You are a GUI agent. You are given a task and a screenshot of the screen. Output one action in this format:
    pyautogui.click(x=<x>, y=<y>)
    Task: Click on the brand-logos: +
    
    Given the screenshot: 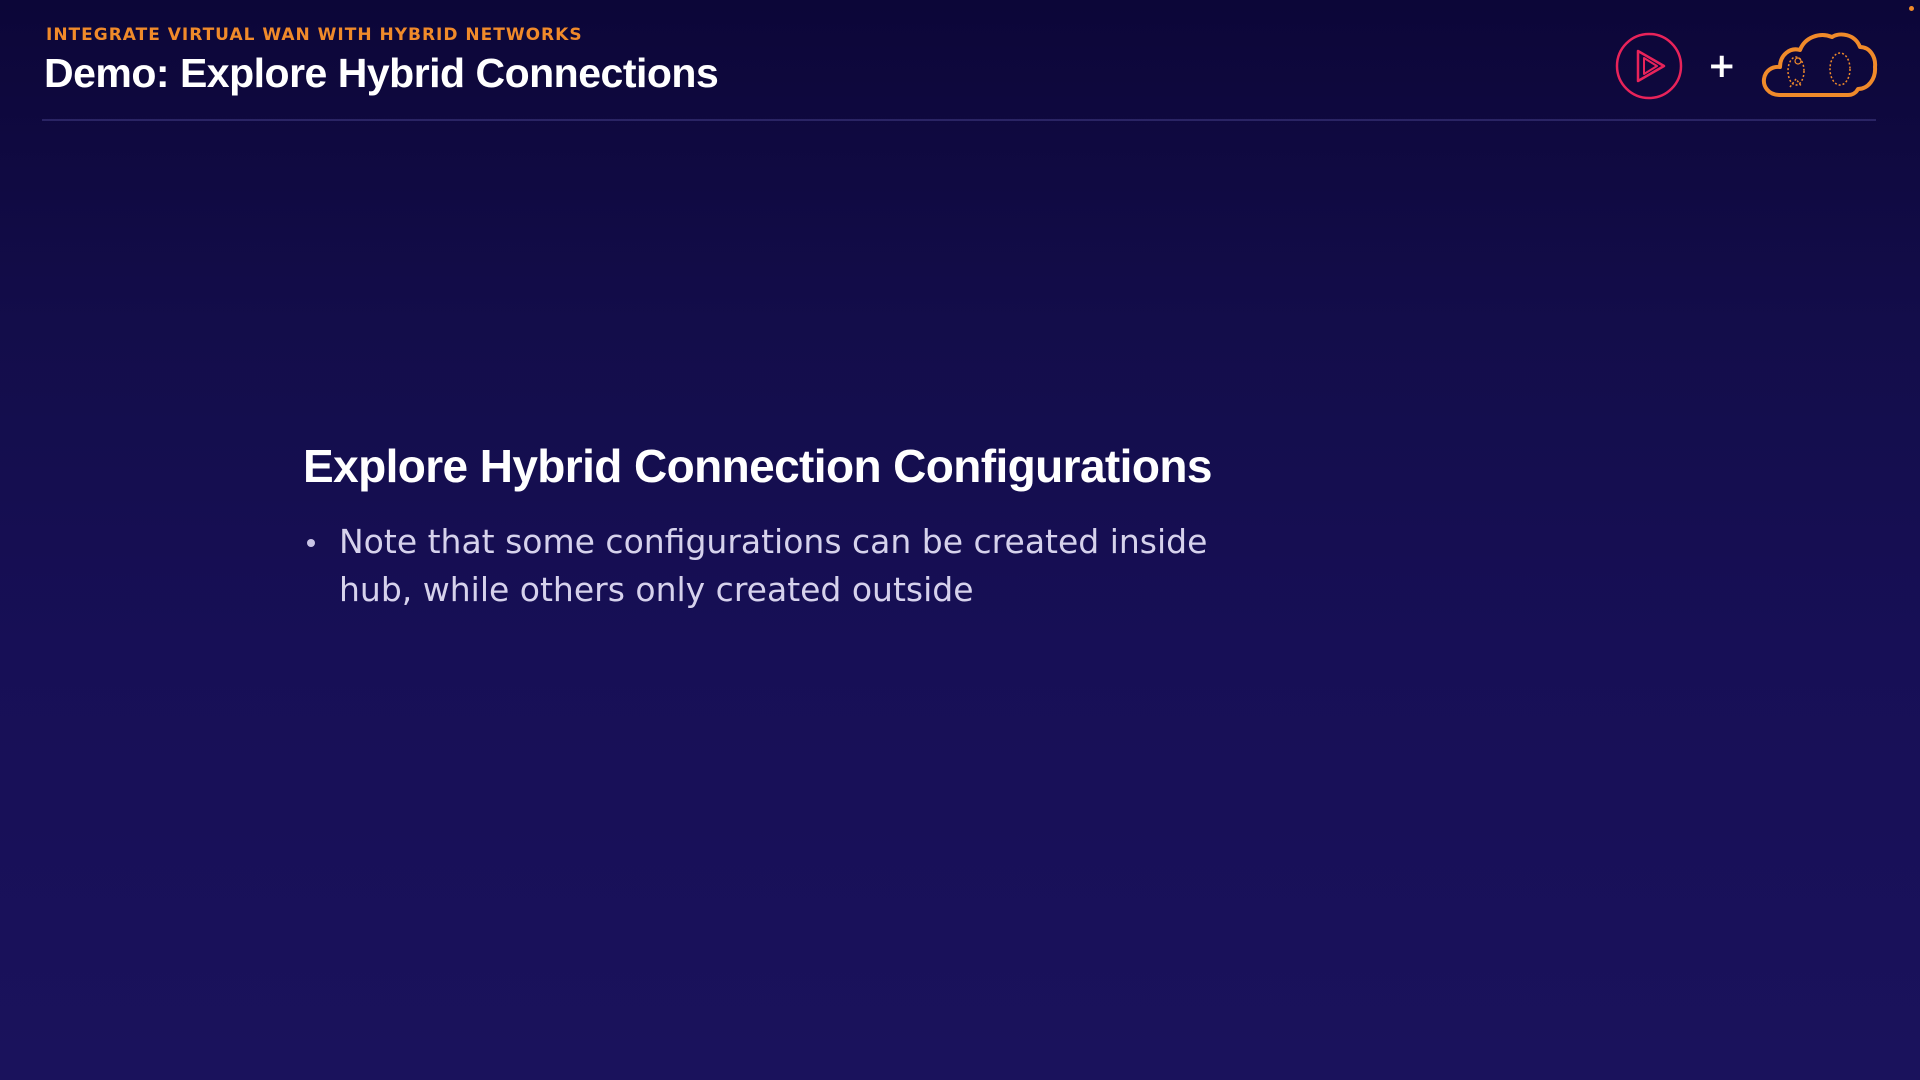 What is the action you would take?
    pyautogui.click(x=1746, y=66)
    